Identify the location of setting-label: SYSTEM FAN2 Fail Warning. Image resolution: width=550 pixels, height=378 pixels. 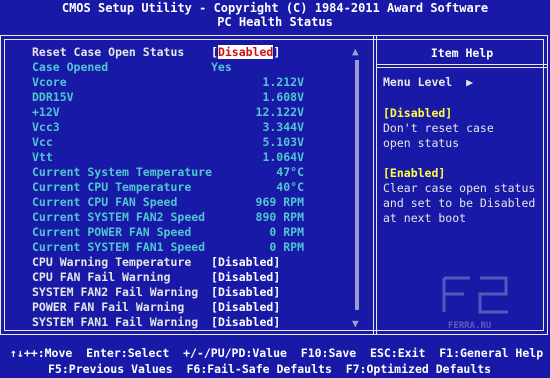
(115, 292).